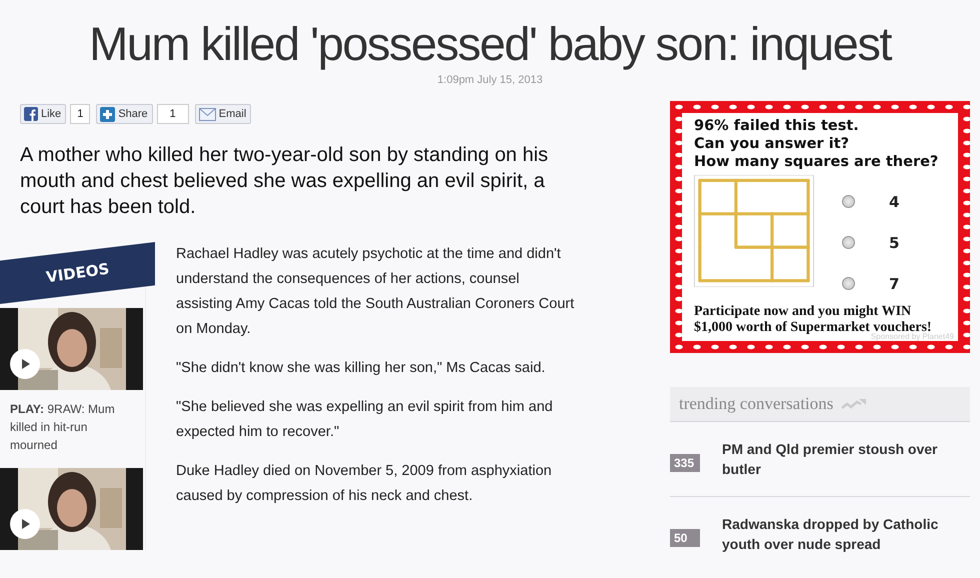 The height and width of the screenshot is (578, 980). What do you see at coordinates (172, 114) in the screenshot?
I see `share-count: 1` at bounding box center [172, 114].